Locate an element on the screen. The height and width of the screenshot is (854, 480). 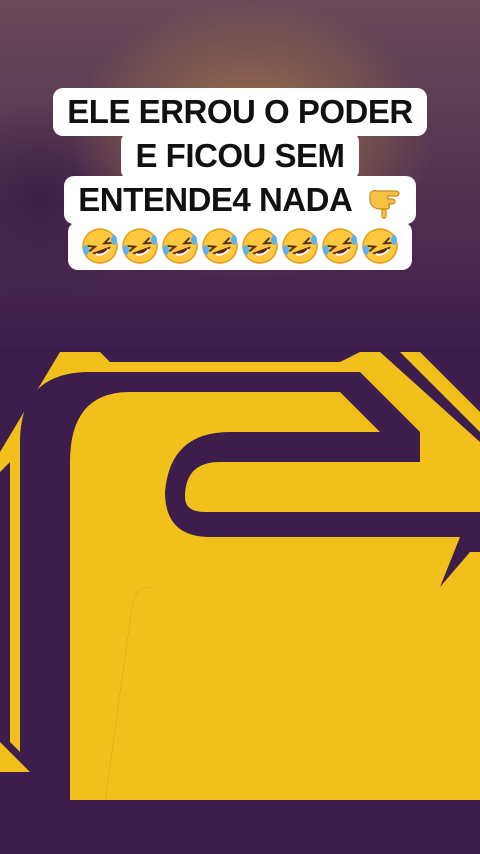
pointing-hand-icon is located at coordinates (384, 205).